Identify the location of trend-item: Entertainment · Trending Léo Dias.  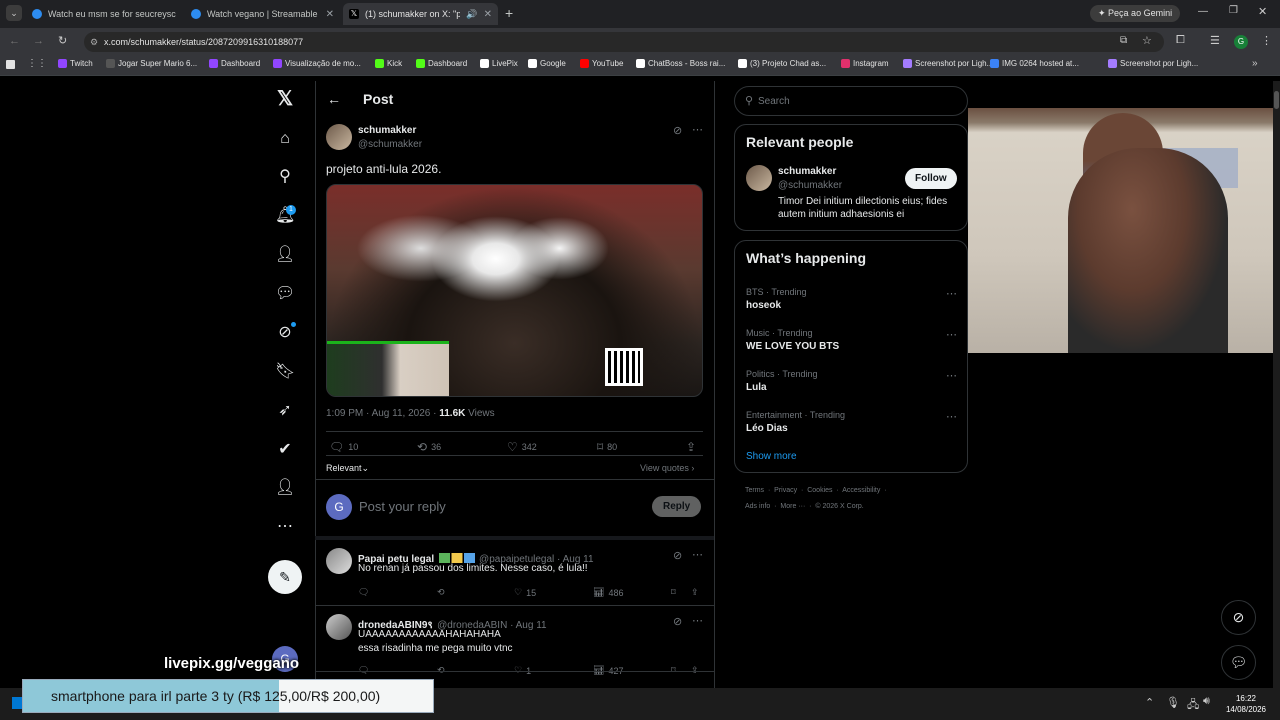
(852, 422).